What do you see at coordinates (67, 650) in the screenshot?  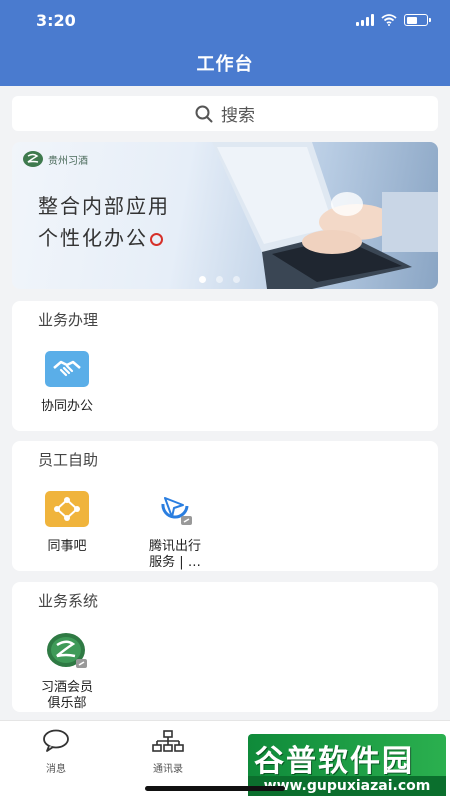 I see `xijiu-club-icon` at bounding box center [67, 650].